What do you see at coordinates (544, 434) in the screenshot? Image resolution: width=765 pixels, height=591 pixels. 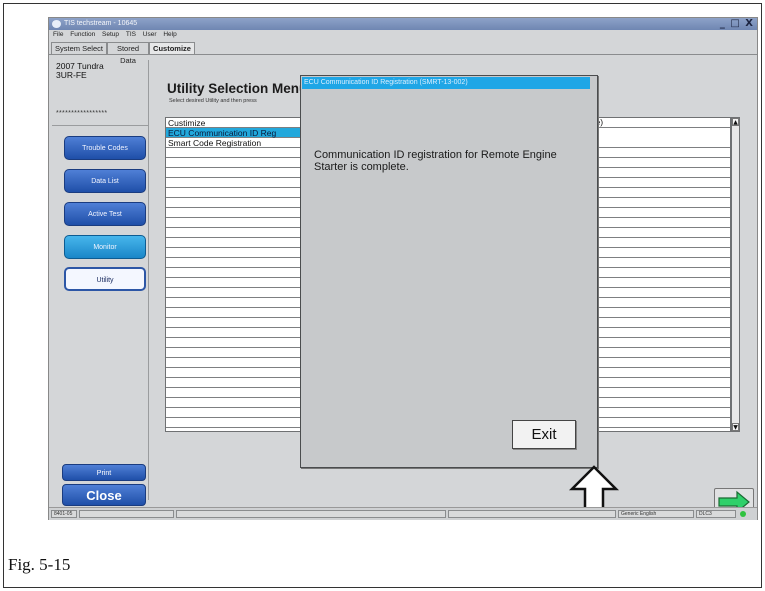 I see `exit-button: Exit` at bounding box center [544, 434].